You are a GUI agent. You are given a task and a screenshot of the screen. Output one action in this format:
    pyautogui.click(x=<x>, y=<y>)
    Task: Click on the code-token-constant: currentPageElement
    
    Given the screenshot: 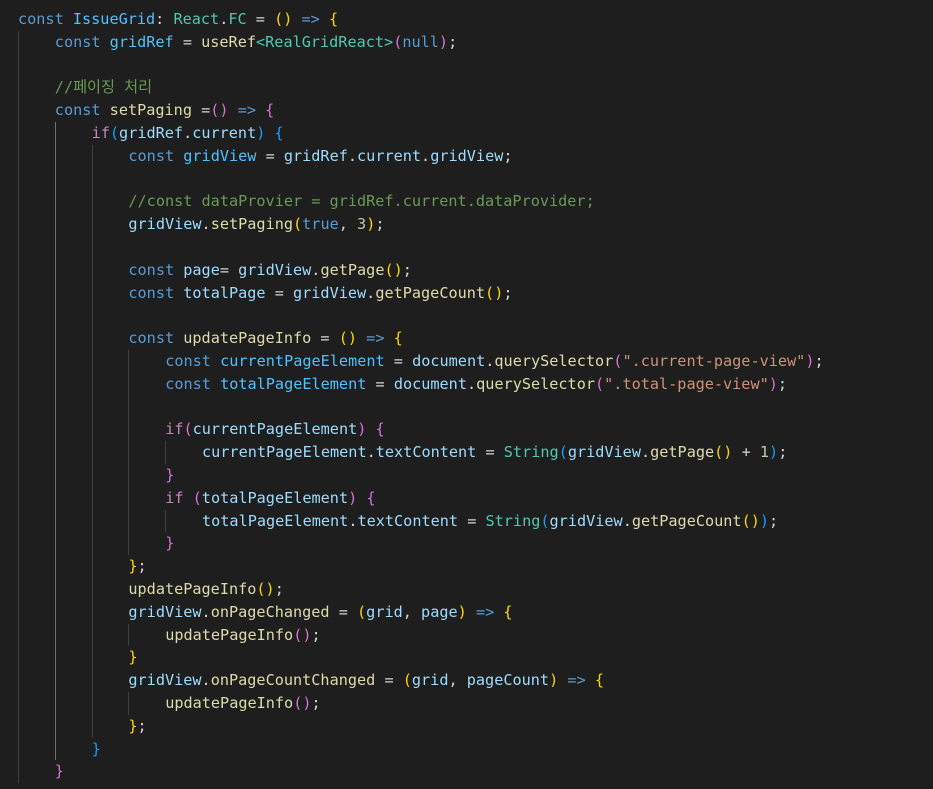 What is the action you would take?
    pyautogui.click(x=302, y=361)
    